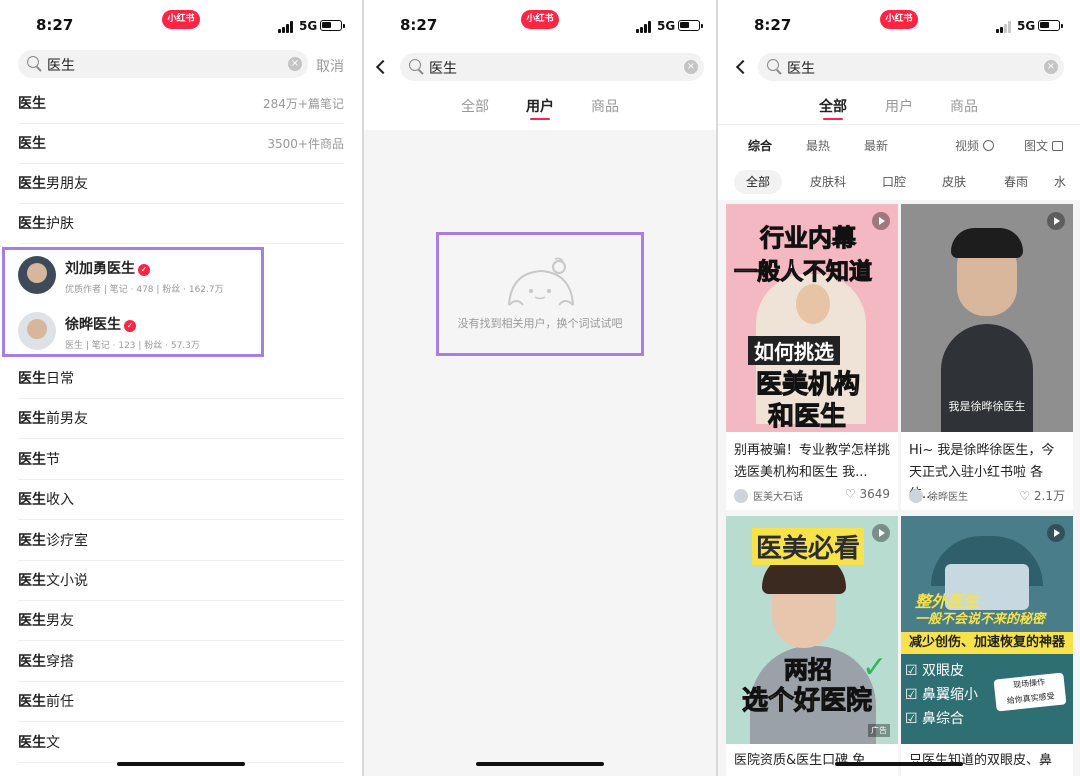 Image resolution: width=1080 pixels, height=776 pixels. Describe the element at coordinates (1057, 146) in the screenshot. I see `image-icon` at that location.